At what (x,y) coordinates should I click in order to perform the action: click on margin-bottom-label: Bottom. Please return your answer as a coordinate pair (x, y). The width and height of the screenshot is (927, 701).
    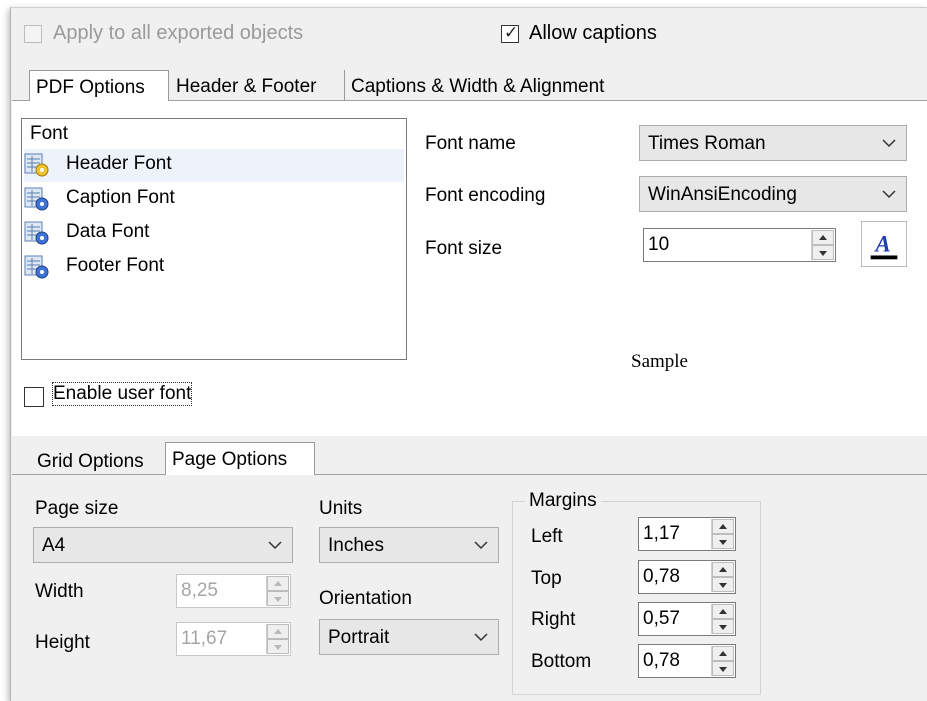
    Looking at the image, I should click on (561, 661).